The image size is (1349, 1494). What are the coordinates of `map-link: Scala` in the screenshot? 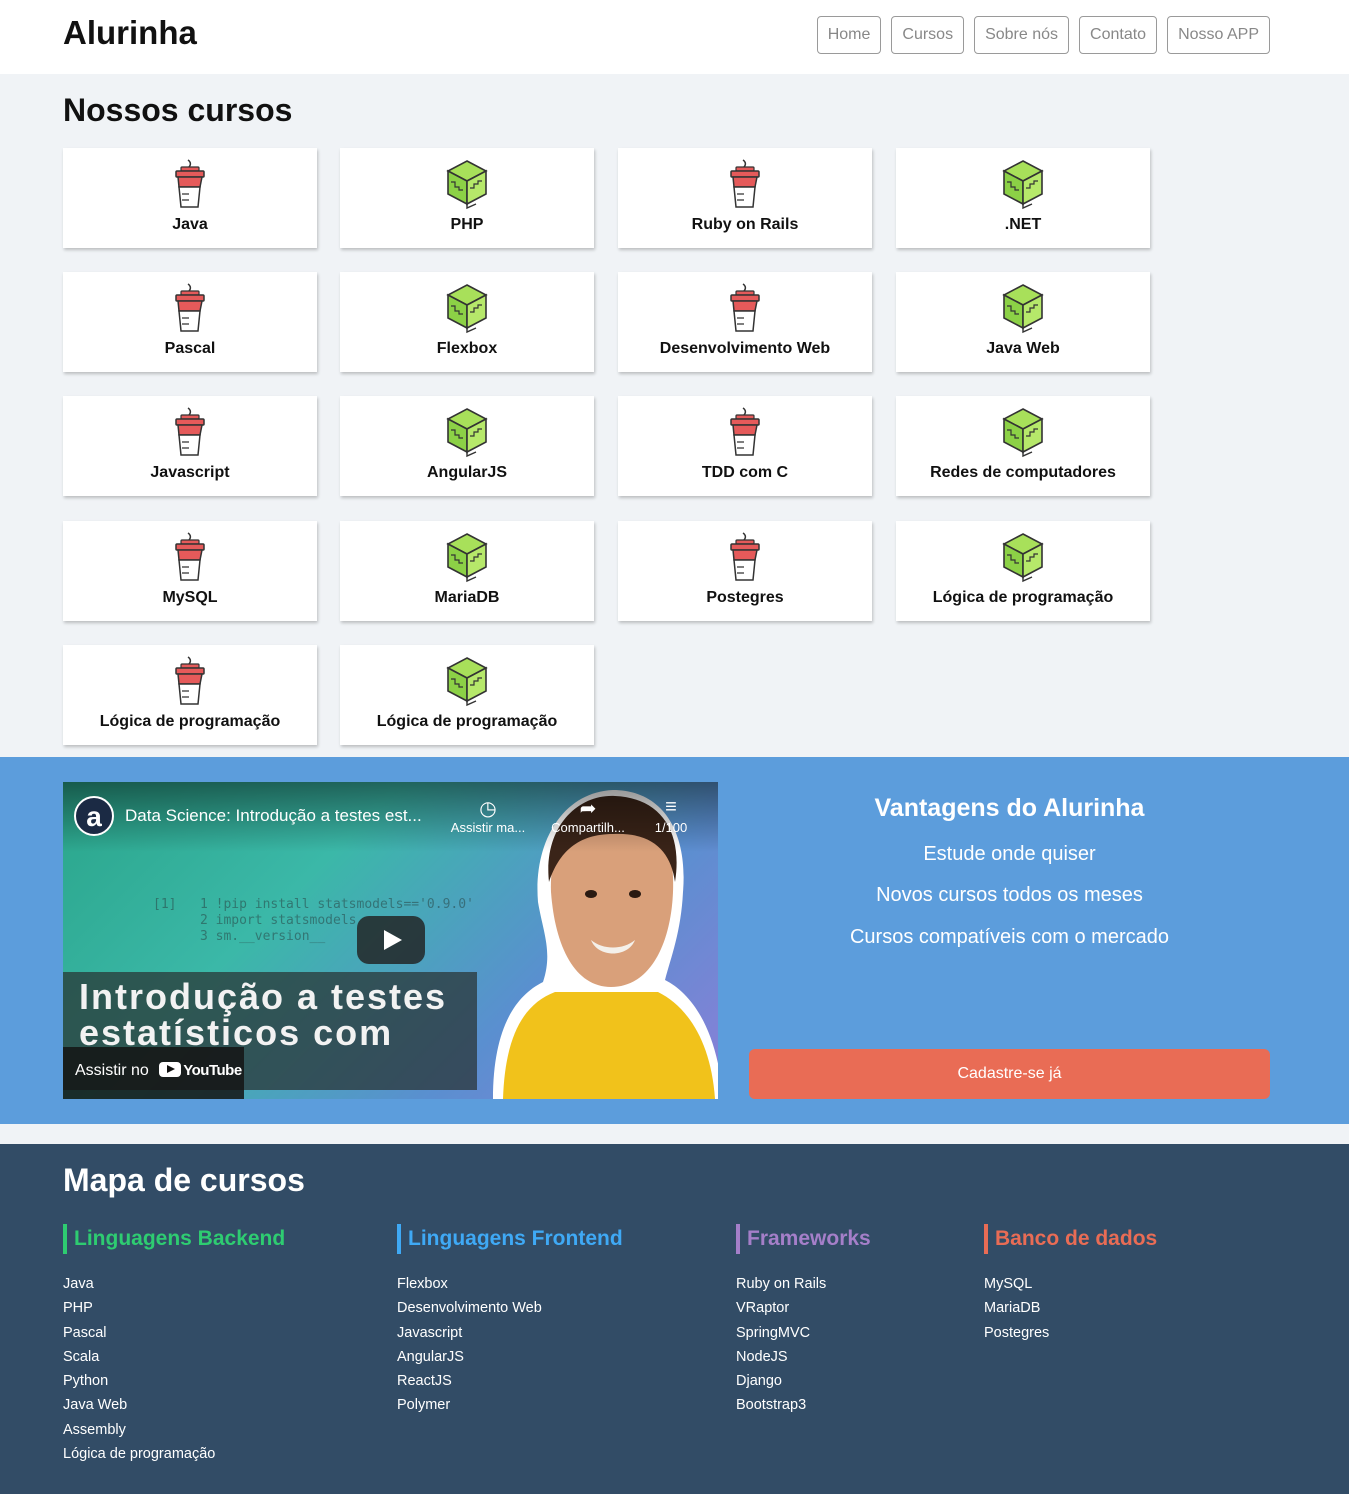 It's located at (174, 1357).